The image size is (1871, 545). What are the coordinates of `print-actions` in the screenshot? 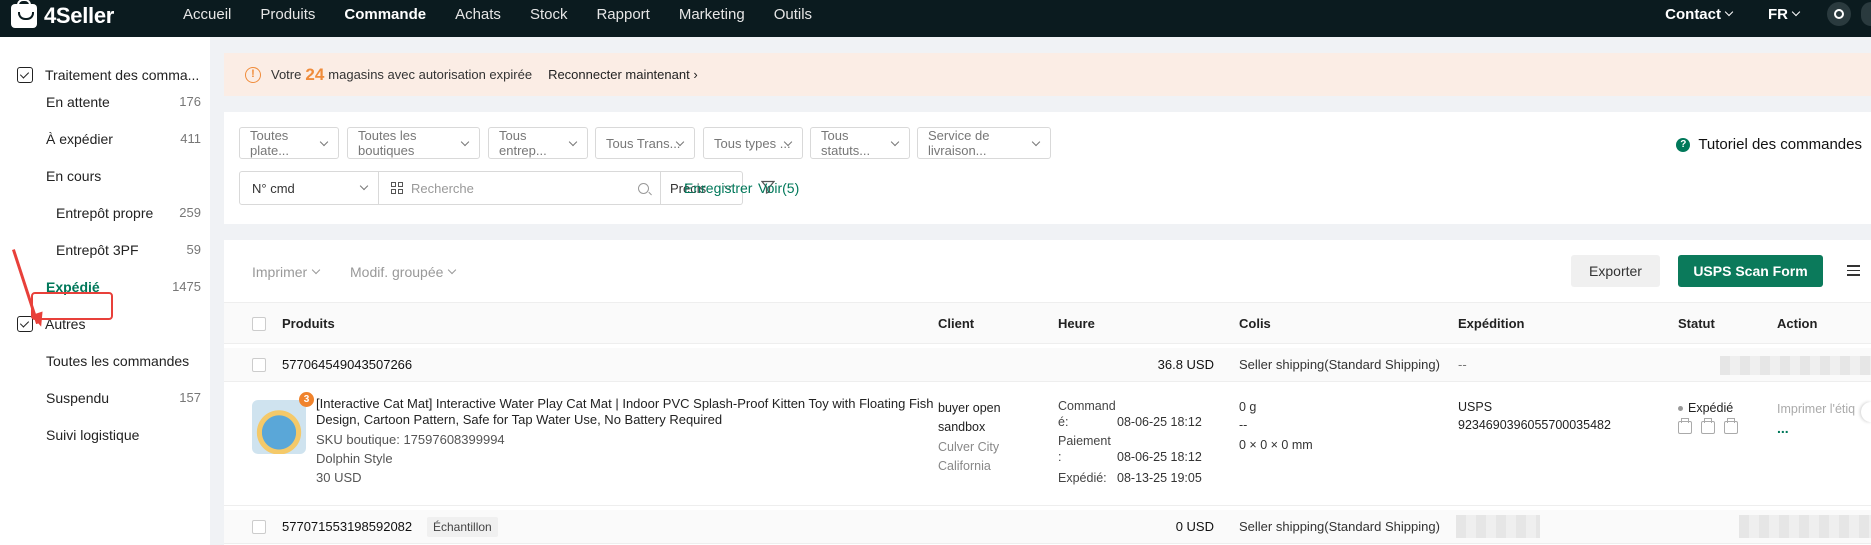 It's located at (1708, 426).